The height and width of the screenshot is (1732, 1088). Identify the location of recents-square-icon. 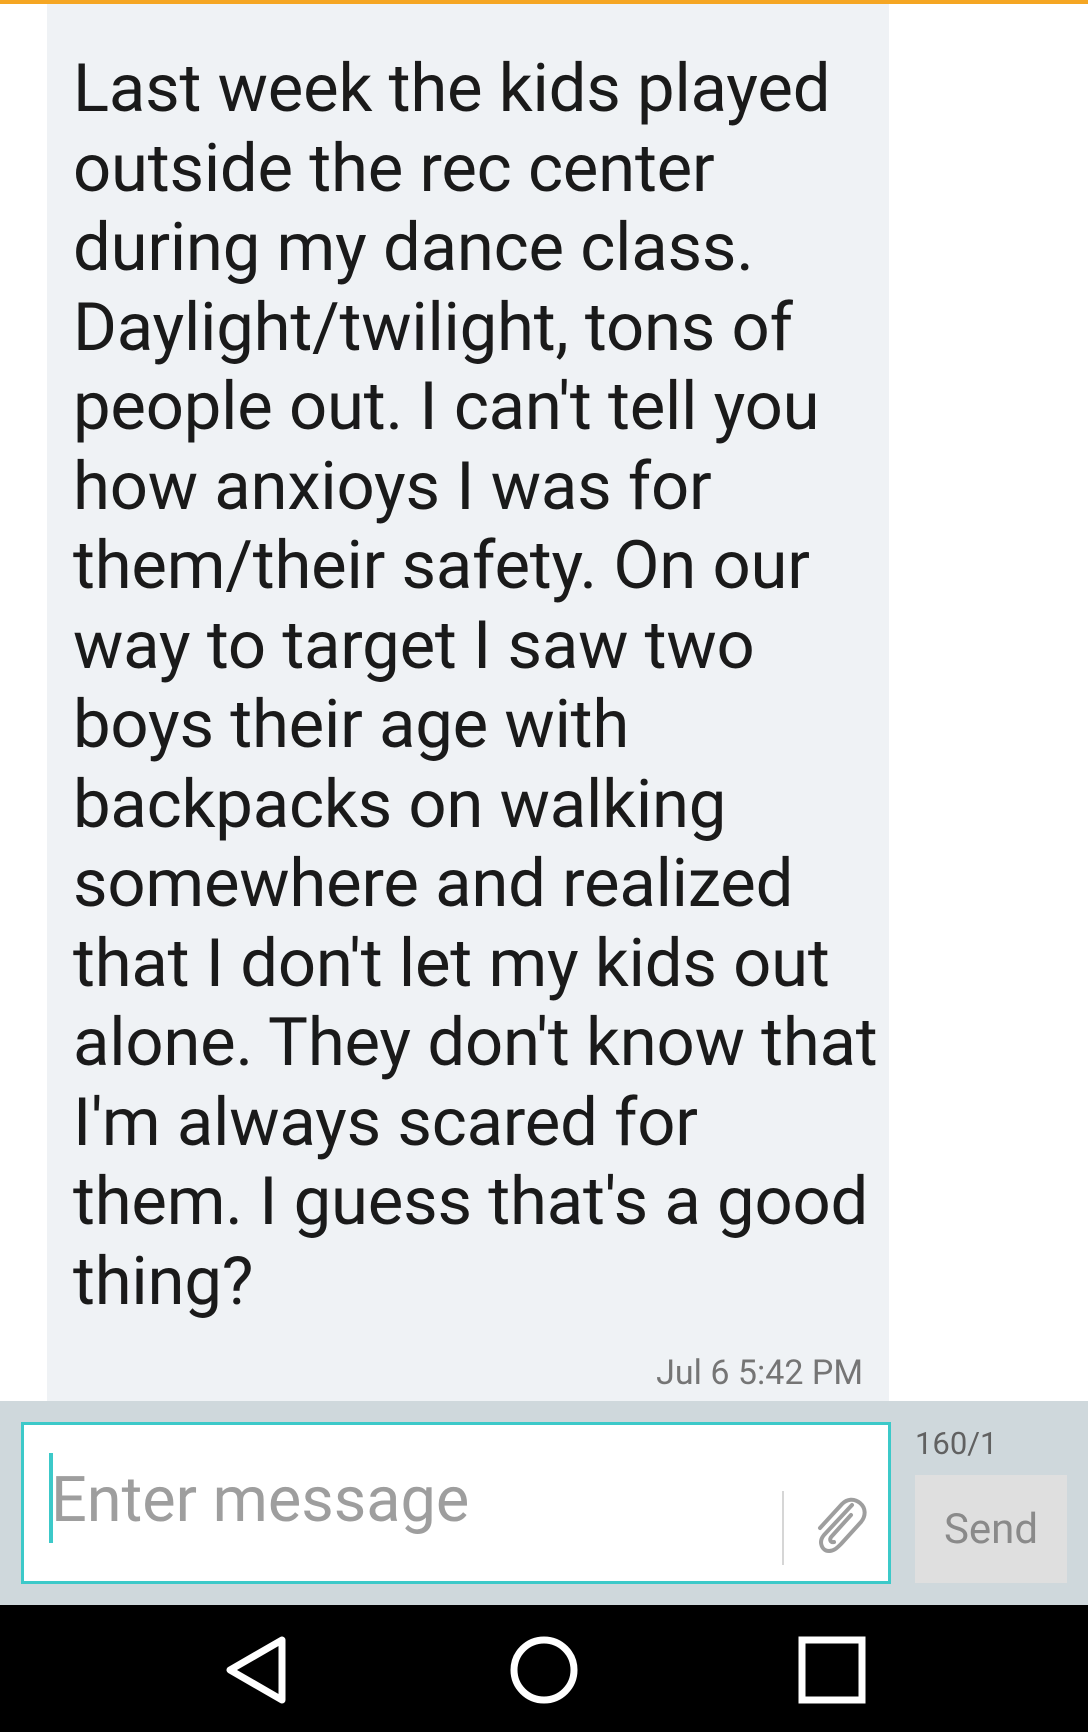
(832, 1670).